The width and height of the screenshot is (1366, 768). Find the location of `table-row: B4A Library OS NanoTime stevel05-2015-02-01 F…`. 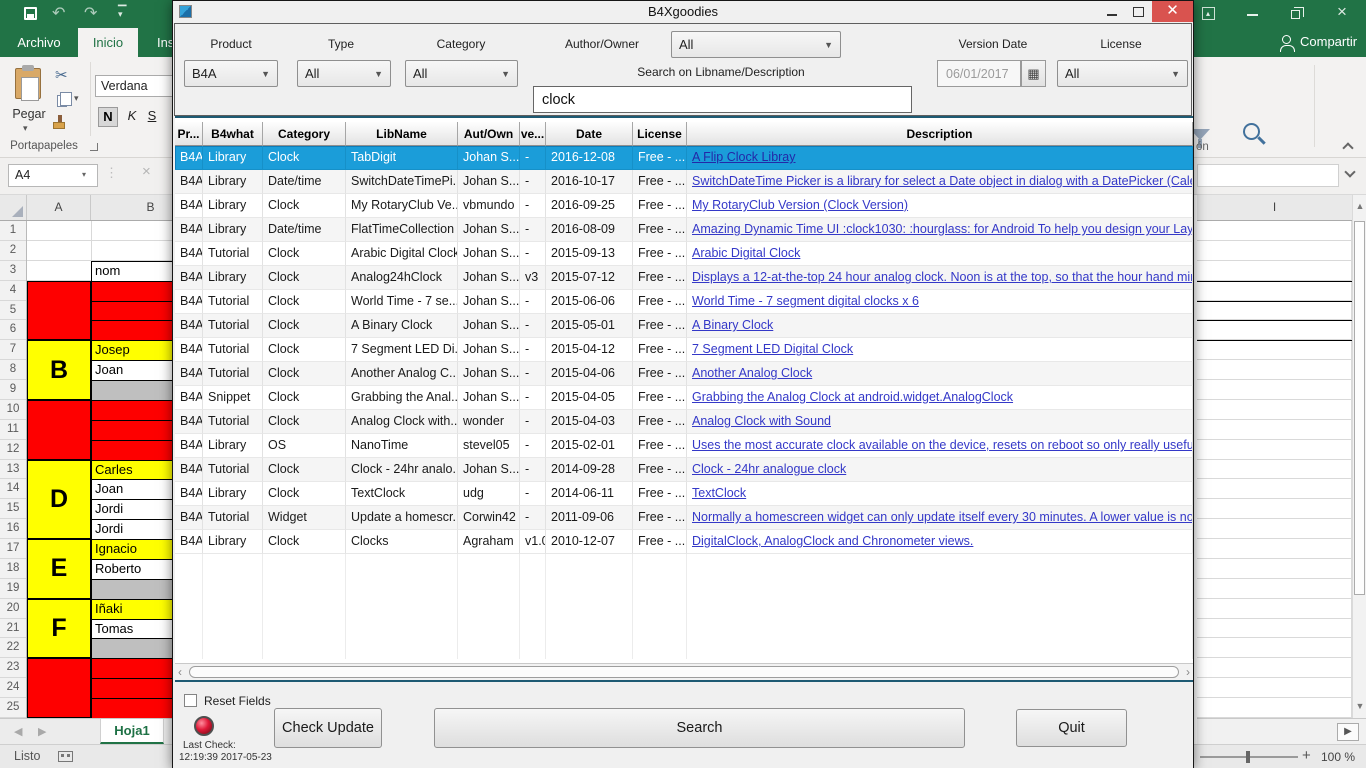

table-row: B4A Library OS NanoTime stevel05-2015-02-01 F… is located at coordinates (684, 446).